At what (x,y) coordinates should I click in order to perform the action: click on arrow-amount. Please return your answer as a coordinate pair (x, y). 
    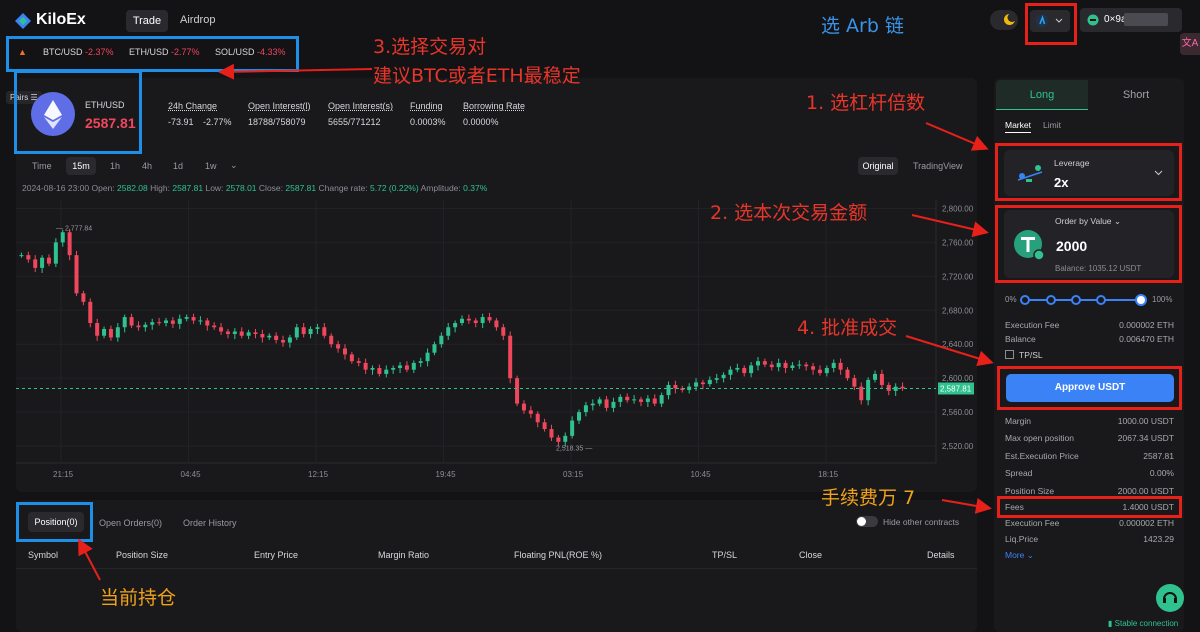
    Looking at the image, I should click on (950, 226).